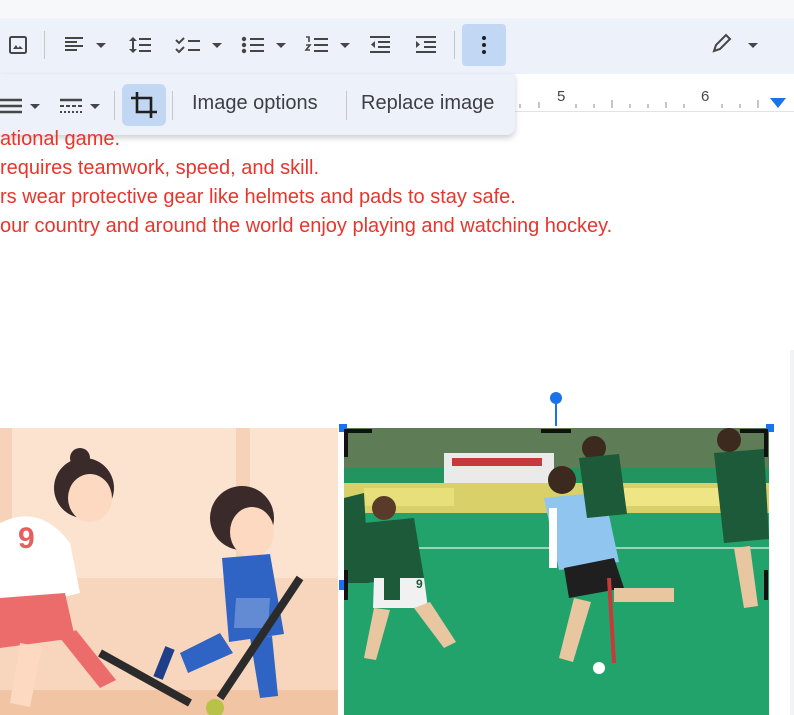 This screenshot has height=715, width=794. I want to click on page-edge, so click(792, 532).